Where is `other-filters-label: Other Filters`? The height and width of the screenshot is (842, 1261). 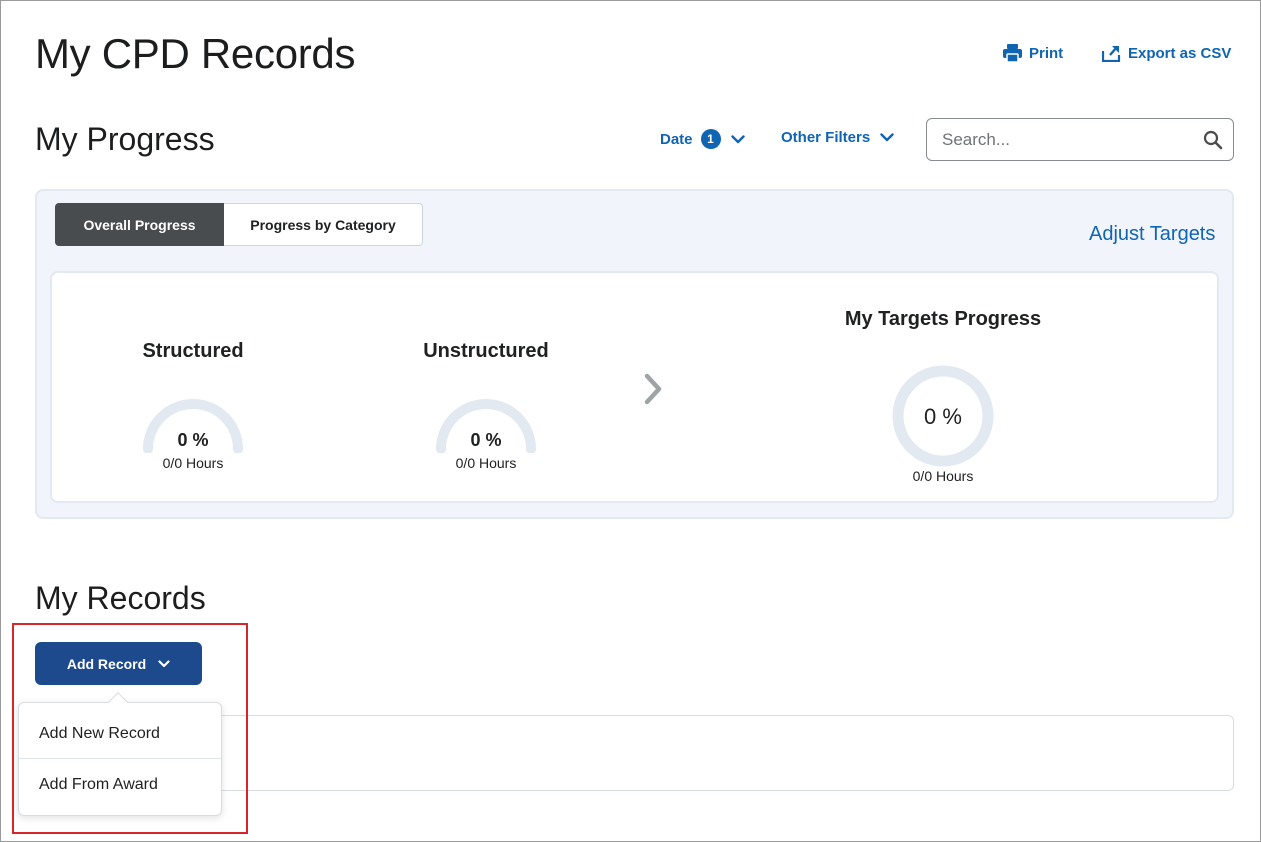
other-filters-label: Other Filters is located at coordinates (826, 137).